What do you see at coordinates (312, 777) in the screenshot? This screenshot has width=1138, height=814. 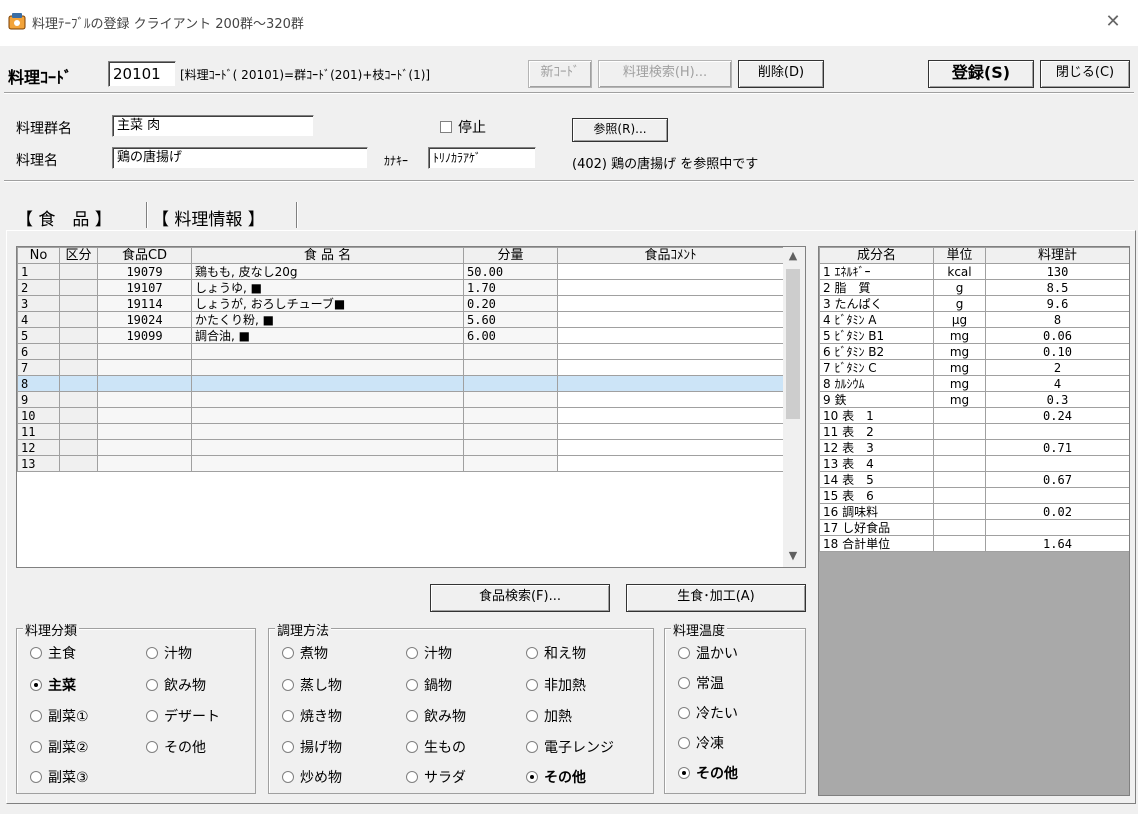 I see `method-radio: 炒め物` at bounding box center [312, 777].